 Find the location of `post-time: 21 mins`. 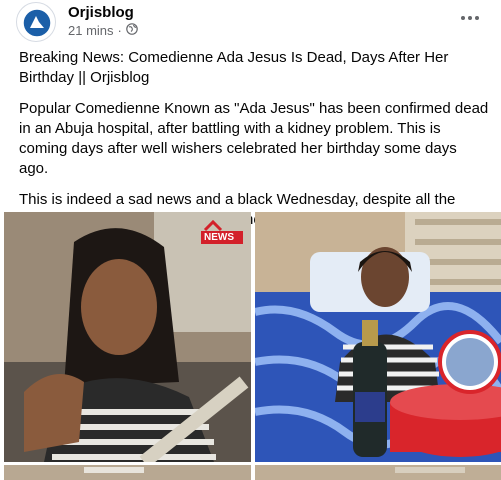

post-time: 21 mins is located at coordinates (91, 30).